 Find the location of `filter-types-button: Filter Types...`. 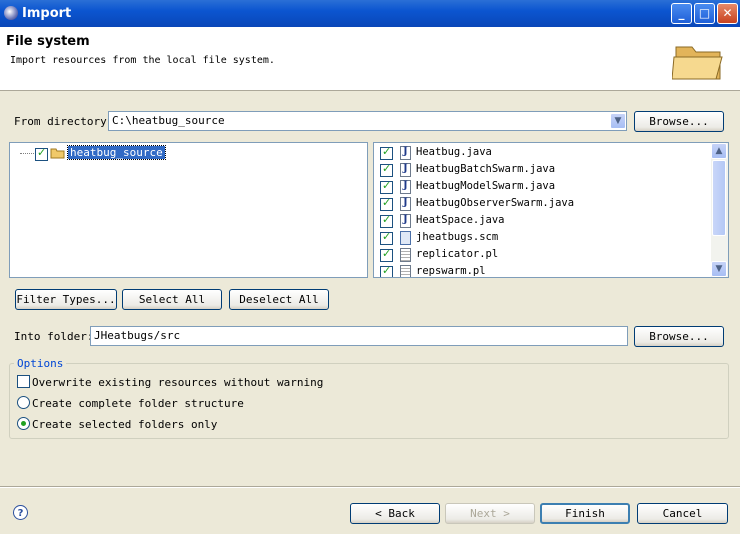

filter-types-button: Filter Types... is located at coordinates (66, 299).